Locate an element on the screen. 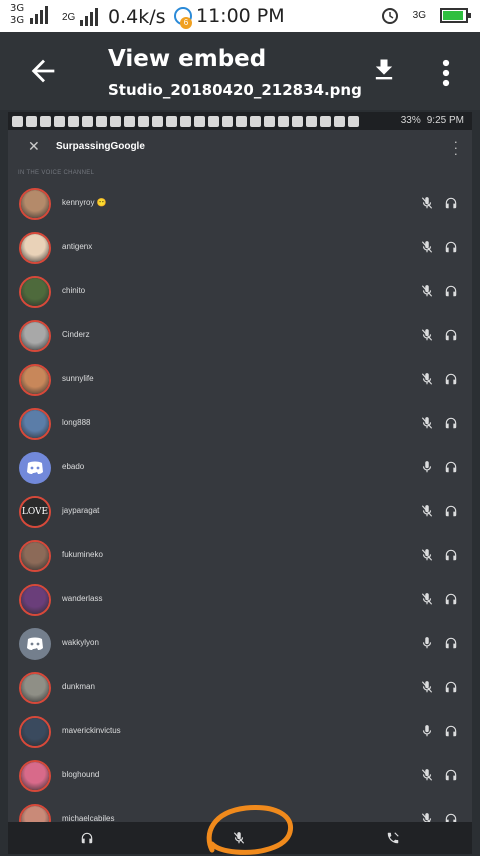 This screenshot has width=480, height=856. arrow-back-icon is located at coordinates (43, 71).